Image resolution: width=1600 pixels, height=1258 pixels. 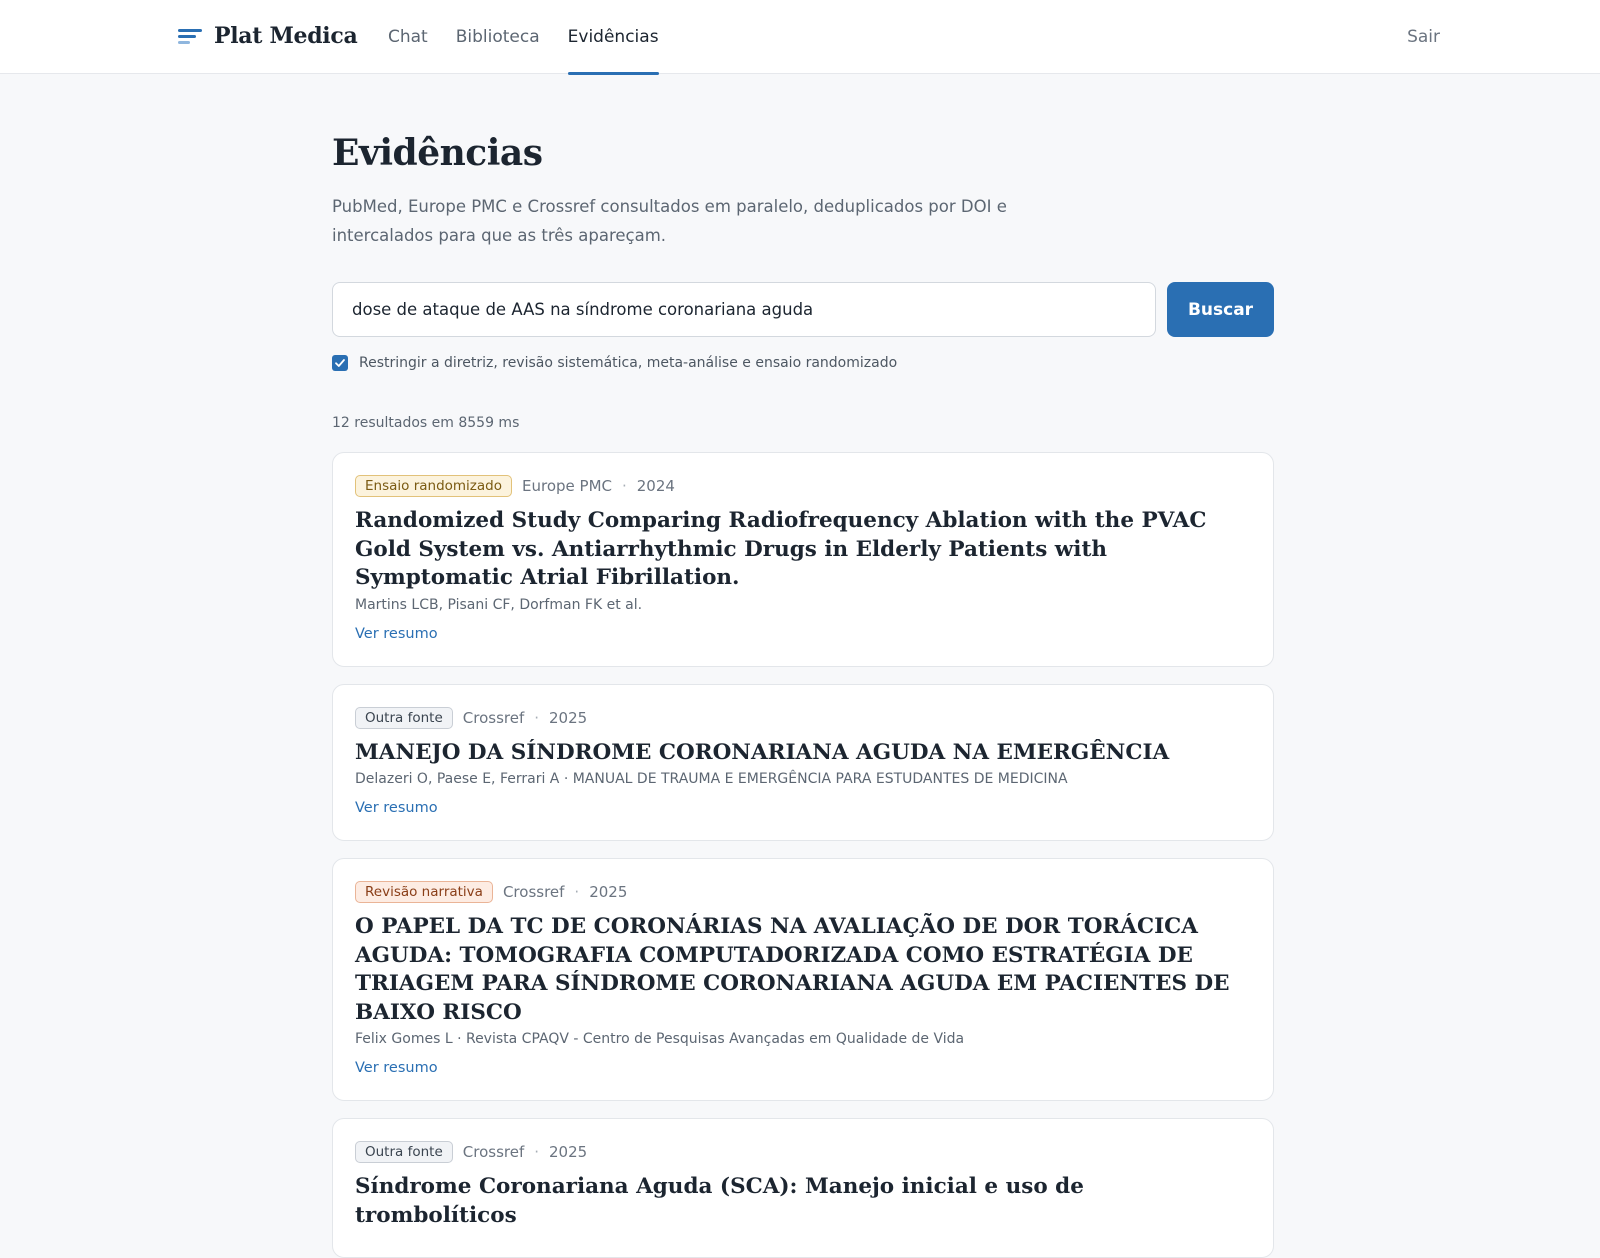 What do you see at coordinates (655, 486) in the screenshot?
I see `result-year: 2024` at bounding box center [655, 486].